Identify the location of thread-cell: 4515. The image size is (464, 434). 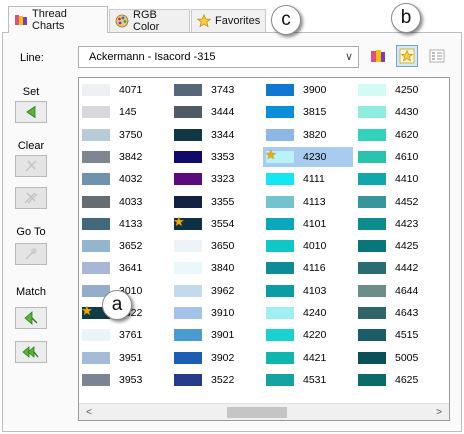
(400, 335).